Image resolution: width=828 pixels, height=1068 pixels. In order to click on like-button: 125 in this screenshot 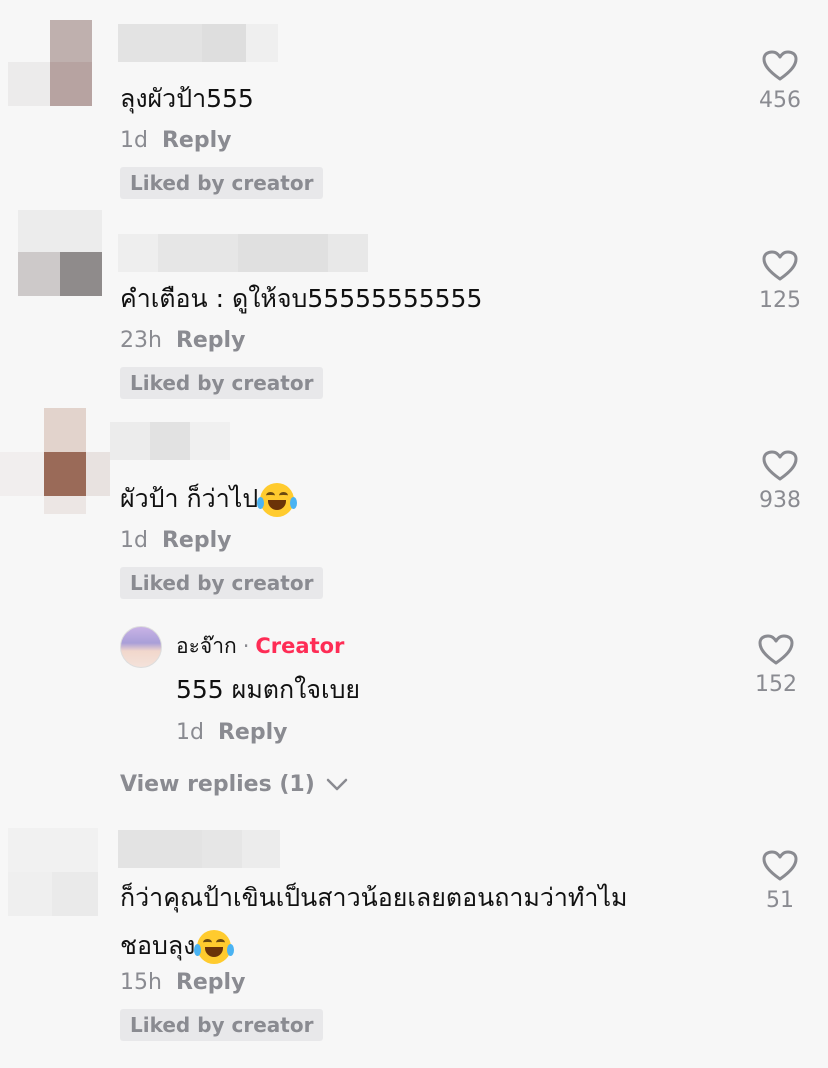, I will do `click(780, 281)`.